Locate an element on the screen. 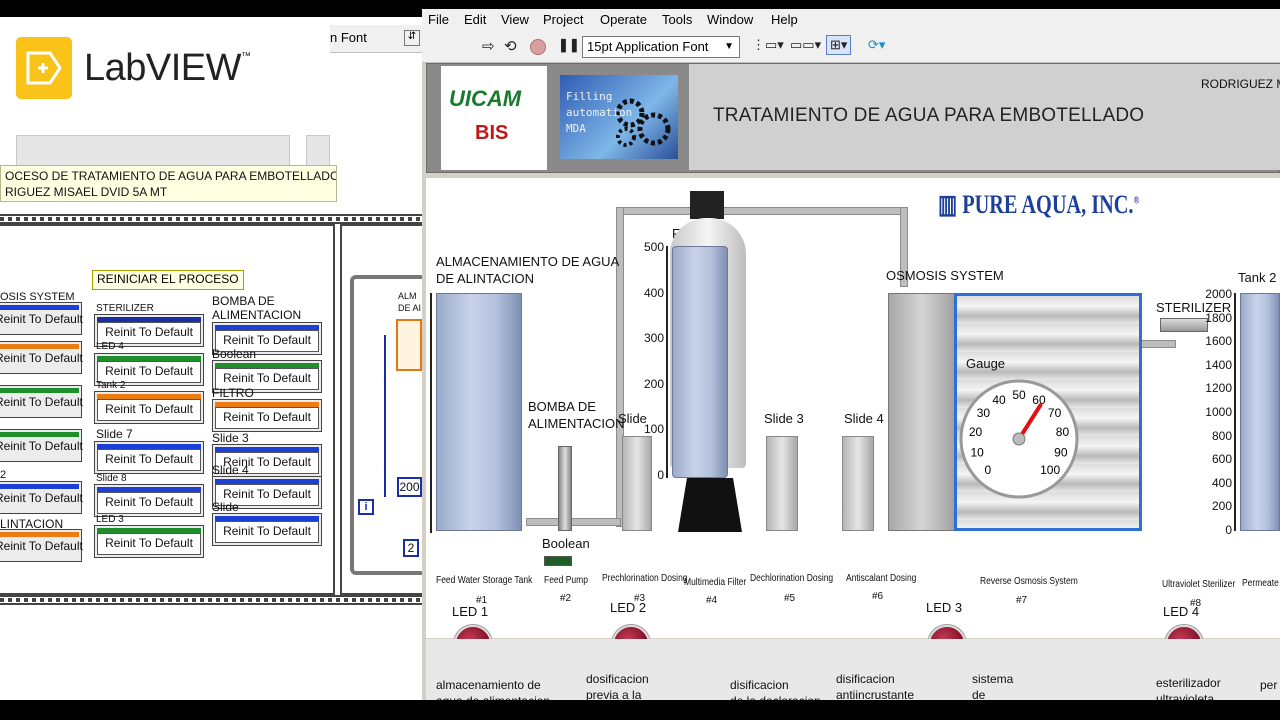 The width and height of the screenshot is (1280, 720). align-objects-icon: ⋮▭▾ is located at coordinates (768, 47).